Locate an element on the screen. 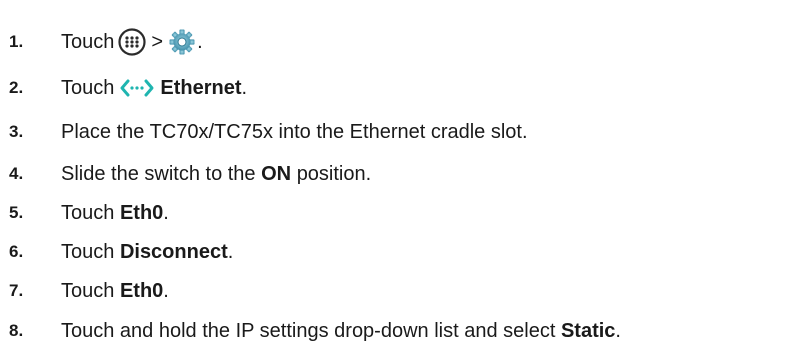 The image size is (809, 362). step-text: Touch > . is located at coordinates (132, 42).